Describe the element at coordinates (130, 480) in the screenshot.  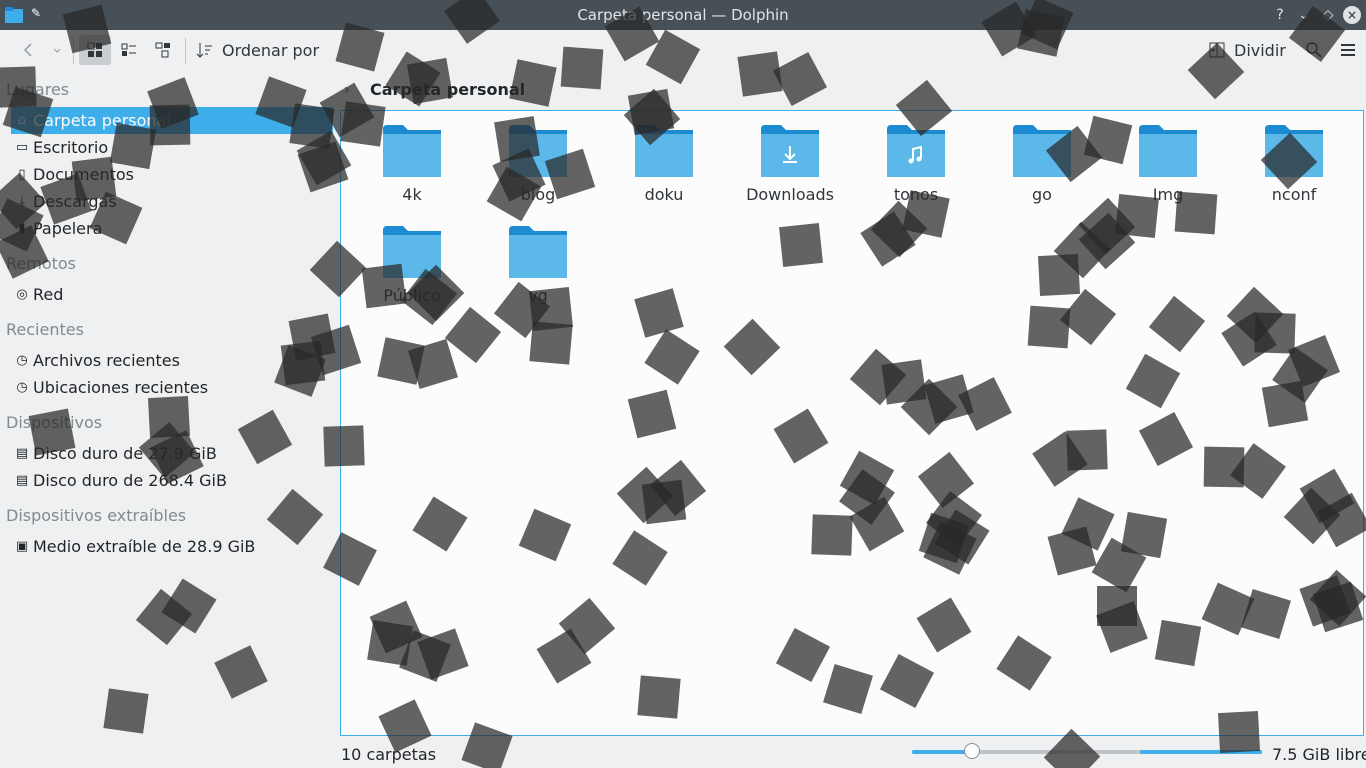
I see `sidebar-item-label: Disco duro de 268.4 GiB` at that location.